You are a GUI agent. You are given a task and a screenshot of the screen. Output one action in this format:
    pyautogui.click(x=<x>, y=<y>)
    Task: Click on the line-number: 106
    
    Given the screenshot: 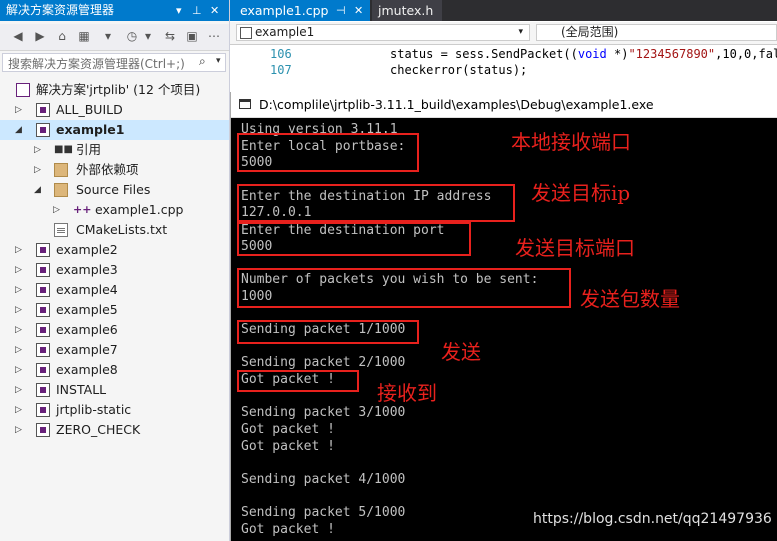 What is the action you would take?
    pyautogui.click(x=281, y=54)
    